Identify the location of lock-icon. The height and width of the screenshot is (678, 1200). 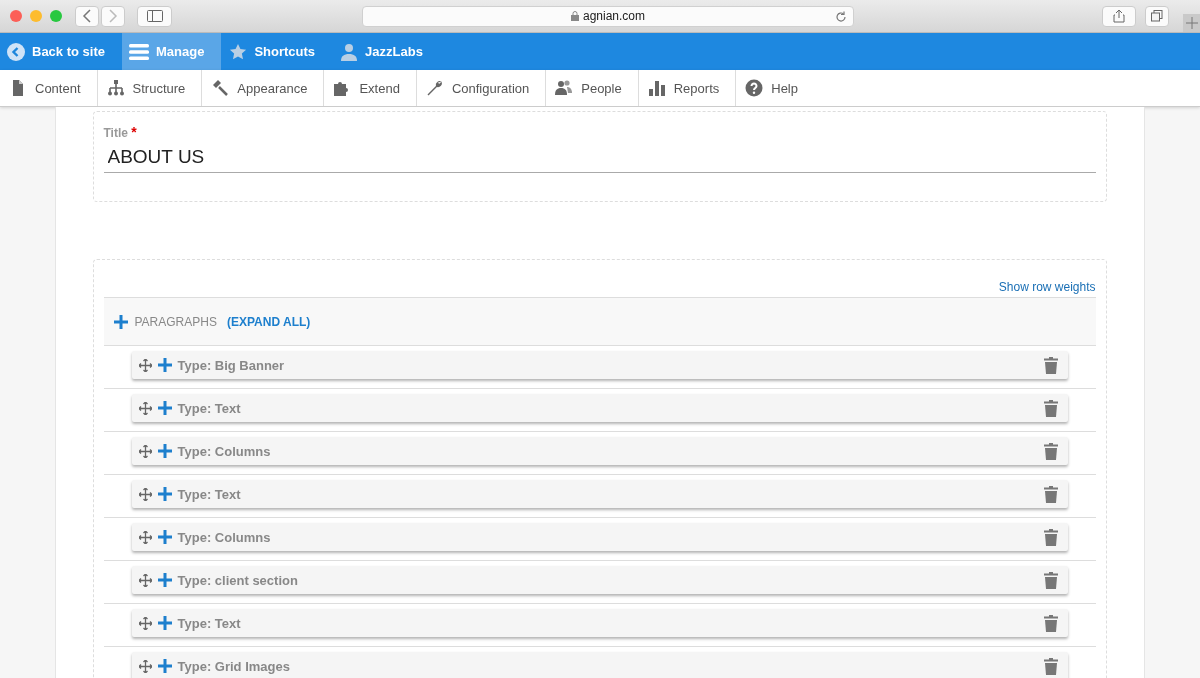
(574, 16).